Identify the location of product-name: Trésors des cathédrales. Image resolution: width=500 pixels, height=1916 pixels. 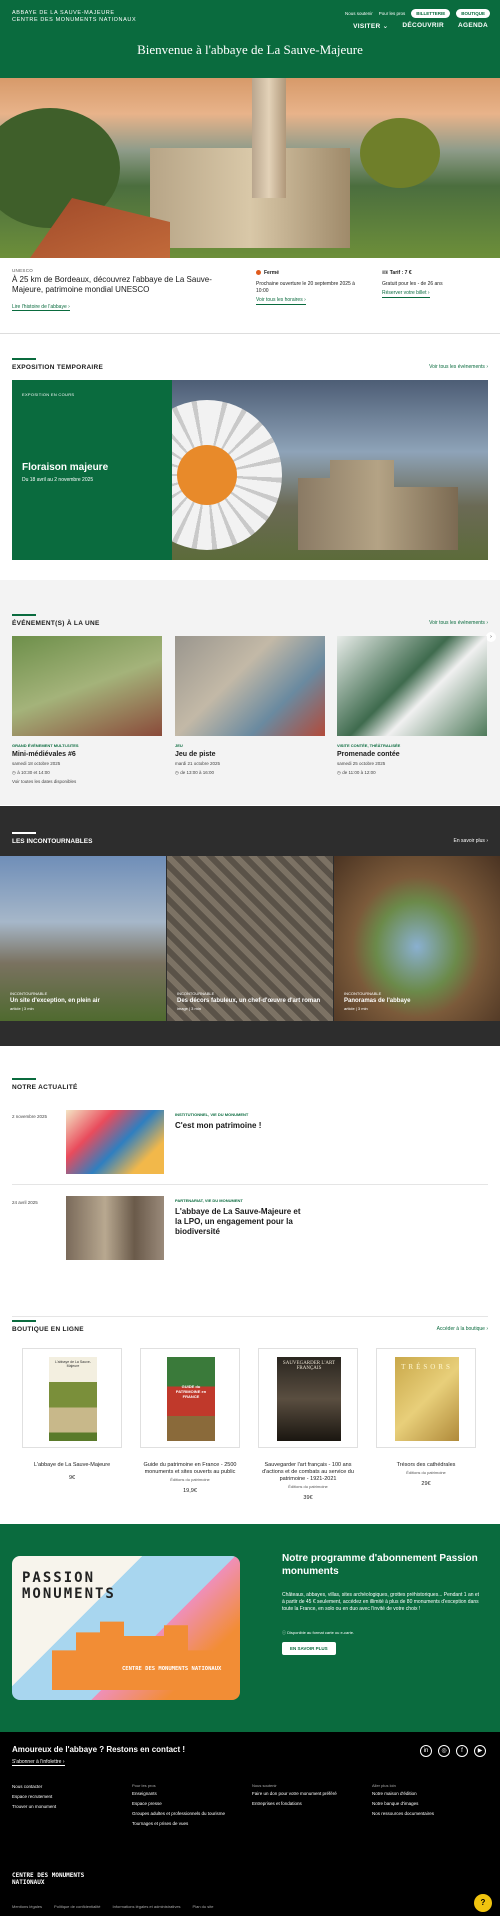
(426, 1465).